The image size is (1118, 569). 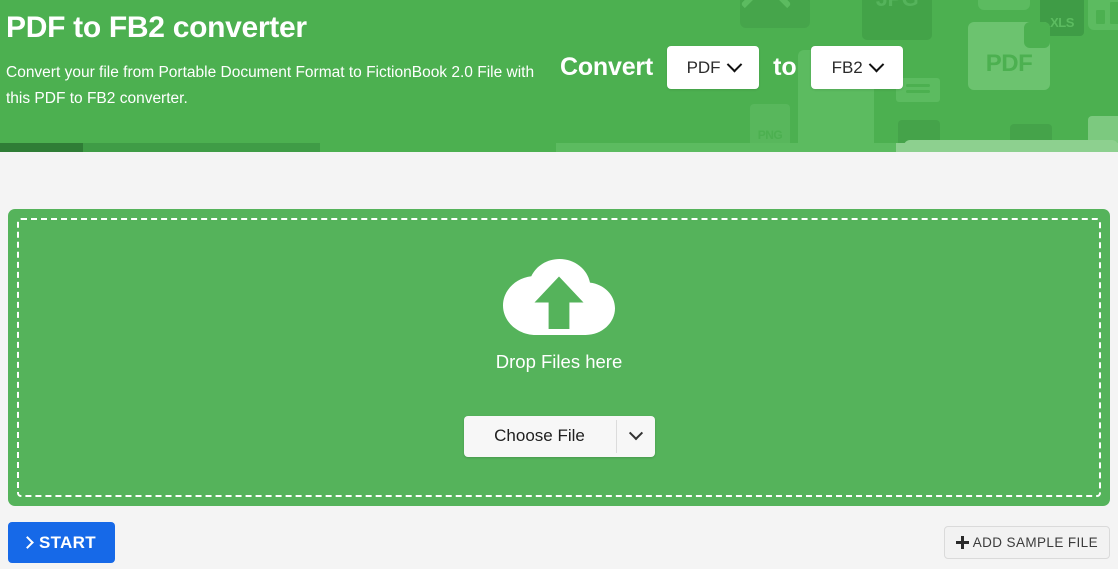 What do you see at coordinates (559, 545) in the screenshot?
I see `action-bar: START ADD SAMPLE FILE` at bounding box center [559, 545].